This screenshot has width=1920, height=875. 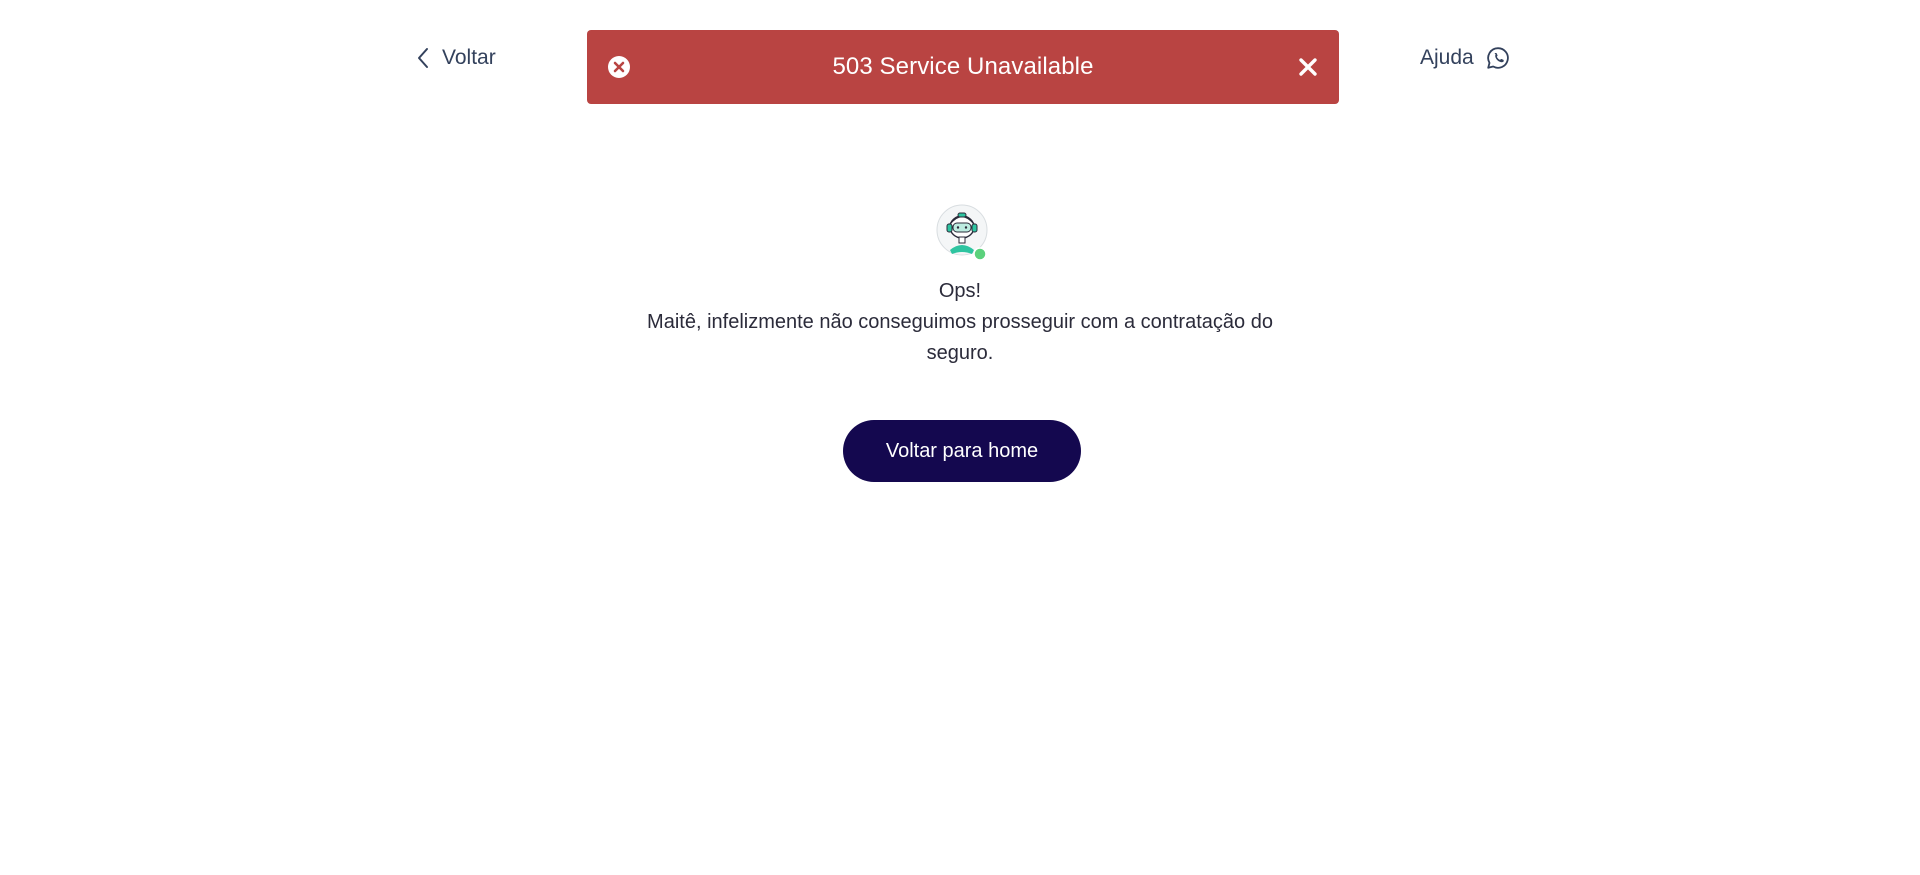 I want to click on back-link-label: Voltar, so click(x=469, y=57).